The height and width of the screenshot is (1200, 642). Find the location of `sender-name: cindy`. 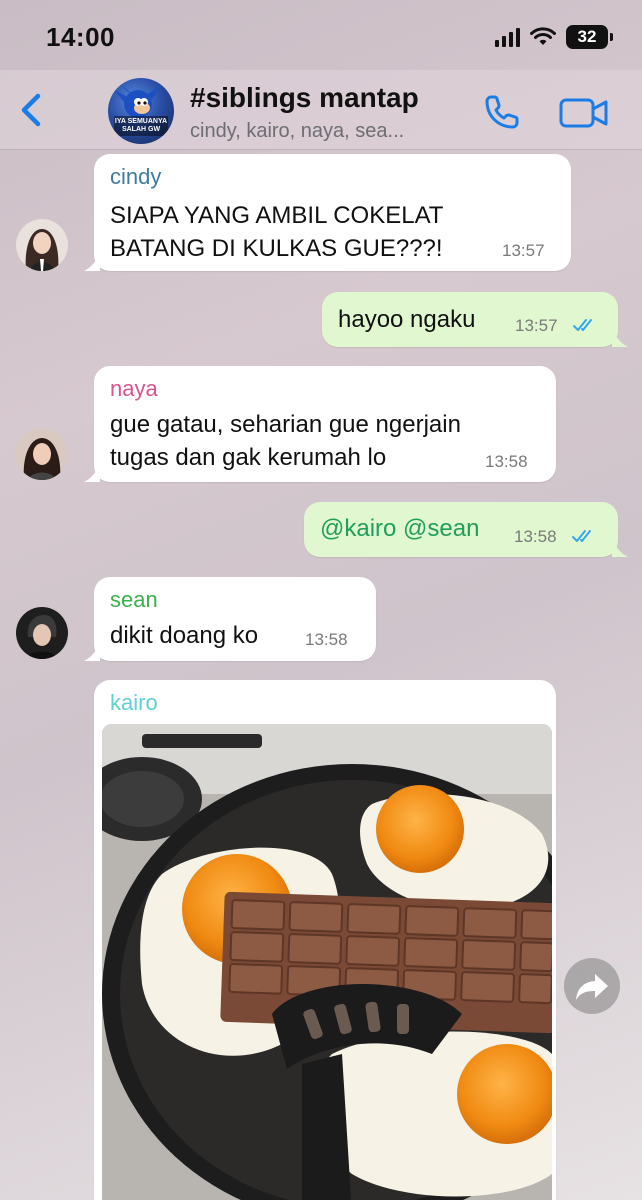

sender-name: cindy is located at coordinates (135, 177).